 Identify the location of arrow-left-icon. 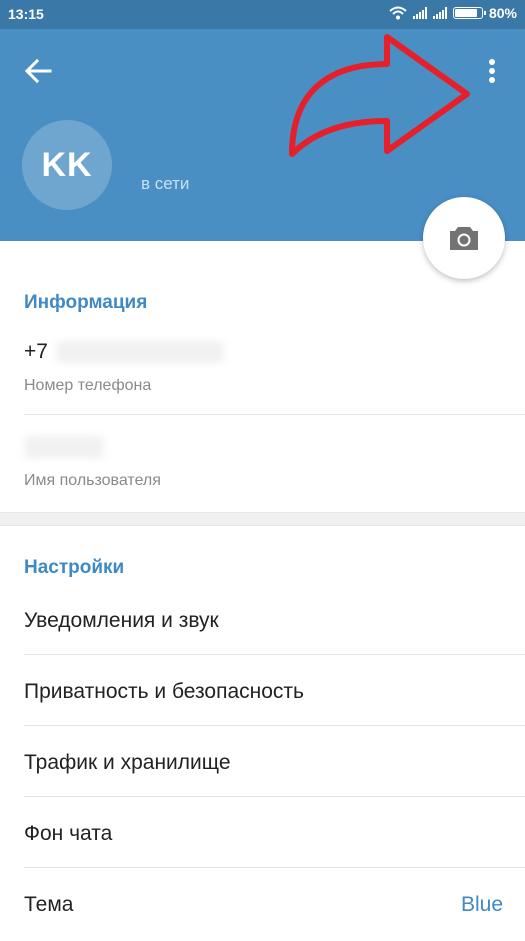
(38, 71).